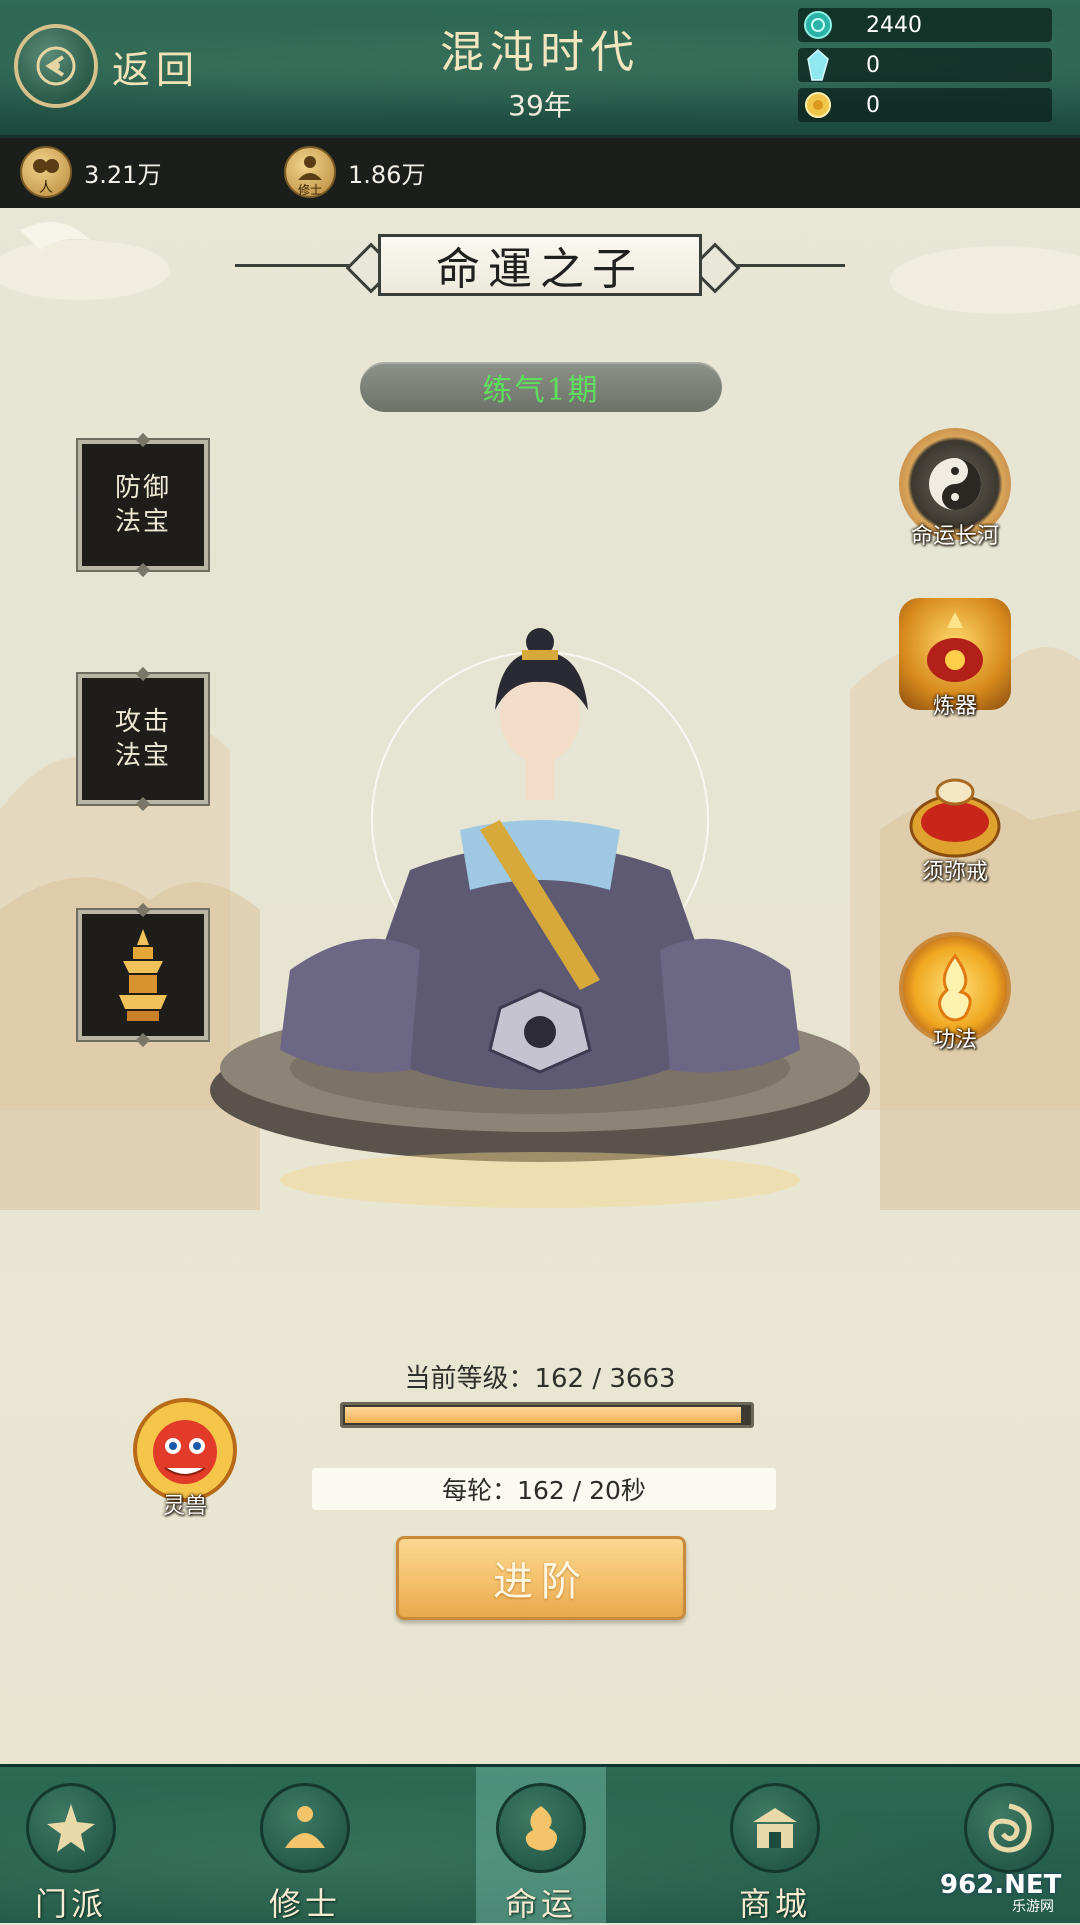 Image resolution: width=1080 pixels, height=1925 pixels. I want to click on page-subtitle: 39年, so click(540, 105).